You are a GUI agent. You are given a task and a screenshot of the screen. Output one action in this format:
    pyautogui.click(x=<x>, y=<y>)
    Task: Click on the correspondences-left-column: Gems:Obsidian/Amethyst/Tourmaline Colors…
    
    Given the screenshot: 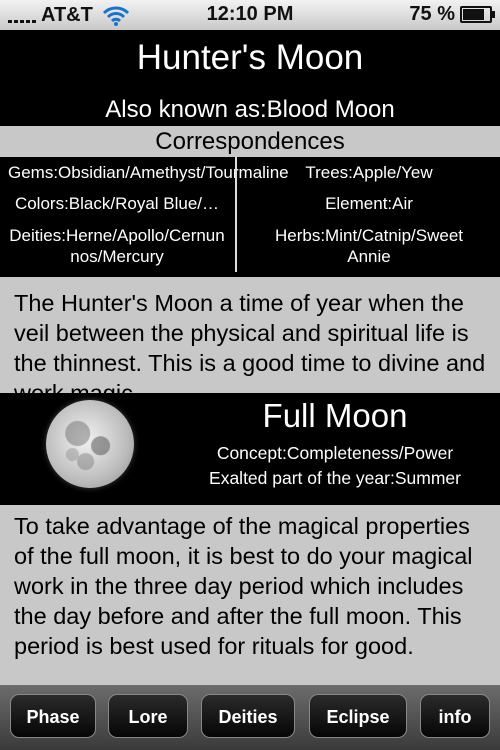 What is the action you would take?
    pyautogui.click(x=144, y=214)
    